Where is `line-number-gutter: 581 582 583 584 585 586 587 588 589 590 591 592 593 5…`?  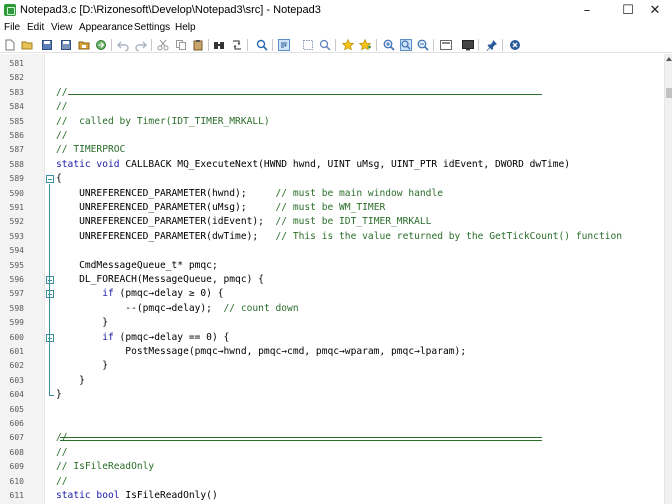
line-number-gutter: 581 582 583 584 585 586 587 588 589 590 591 592 593 5… is located at coordinates (22, 279).